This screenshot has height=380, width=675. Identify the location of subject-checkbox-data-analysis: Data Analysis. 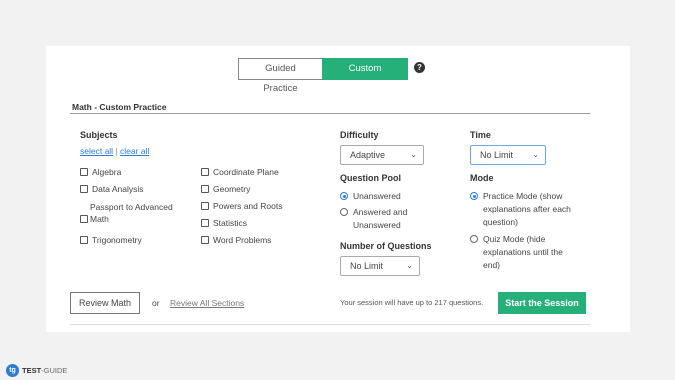
(112, 189).